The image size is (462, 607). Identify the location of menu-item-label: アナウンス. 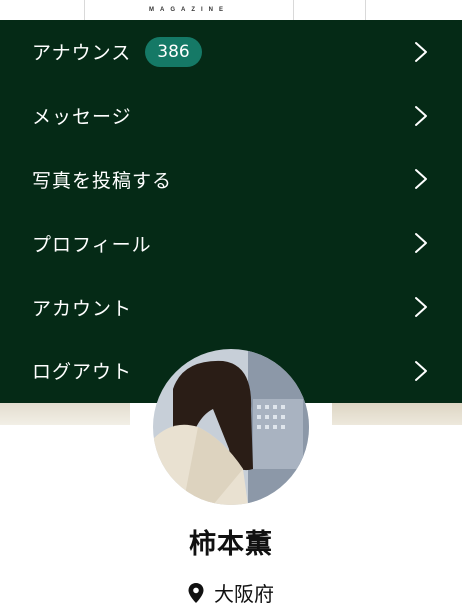
(82, 53).